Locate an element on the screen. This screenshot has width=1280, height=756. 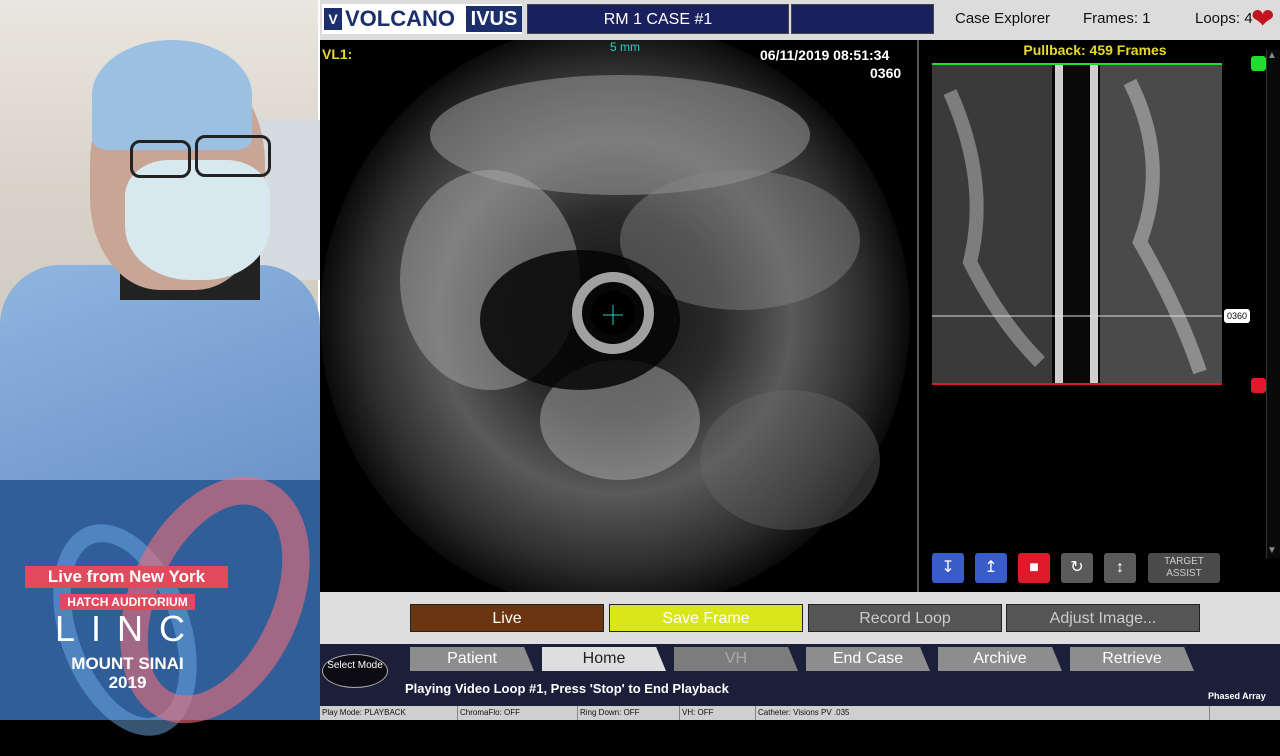
ivus-badge: IVUS is located at coordinates (494, 19).